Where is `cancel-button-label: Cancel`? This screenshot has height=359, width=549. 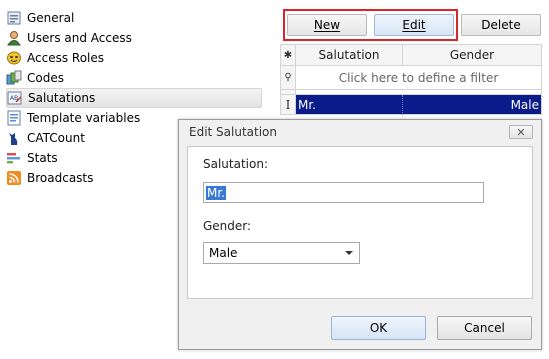 cancel-button-label: Cancel is located at coordinates (484, 328).